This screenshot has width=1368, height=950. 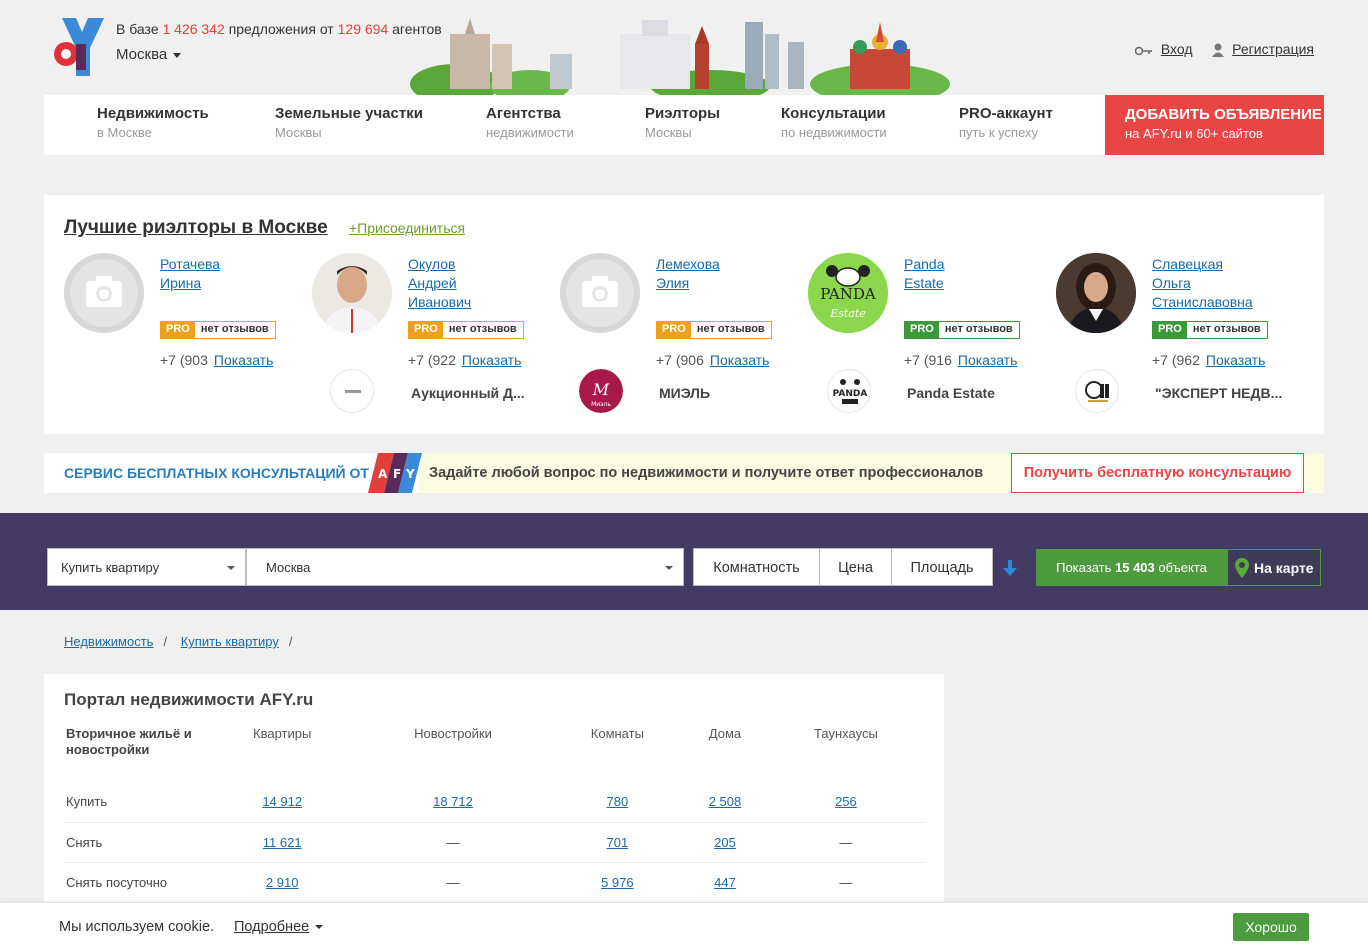 What do you see at coordinates (618, 842) in the screenshot?
I see `count-link: 701` at bounding box center [618, 842].